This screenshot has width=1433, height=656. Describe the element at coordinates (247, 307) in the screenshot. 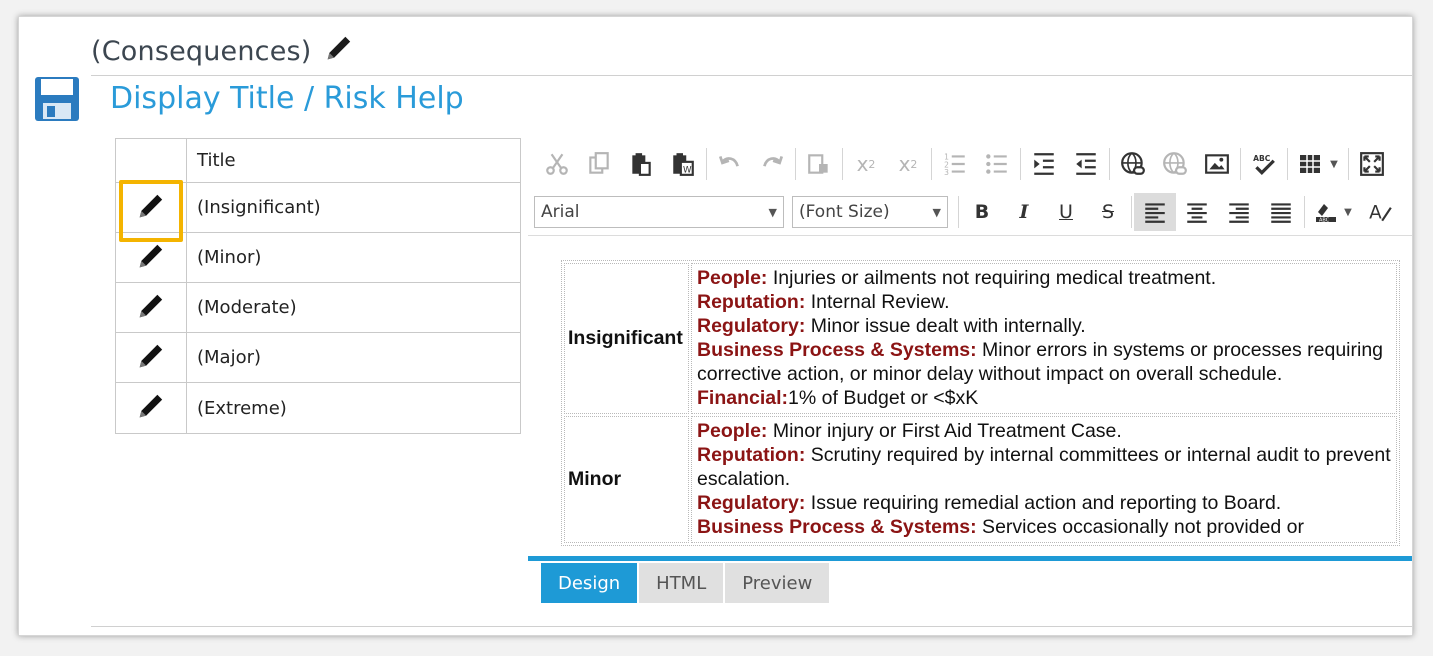

I see `list-item-label: (Moderate)` at that location.